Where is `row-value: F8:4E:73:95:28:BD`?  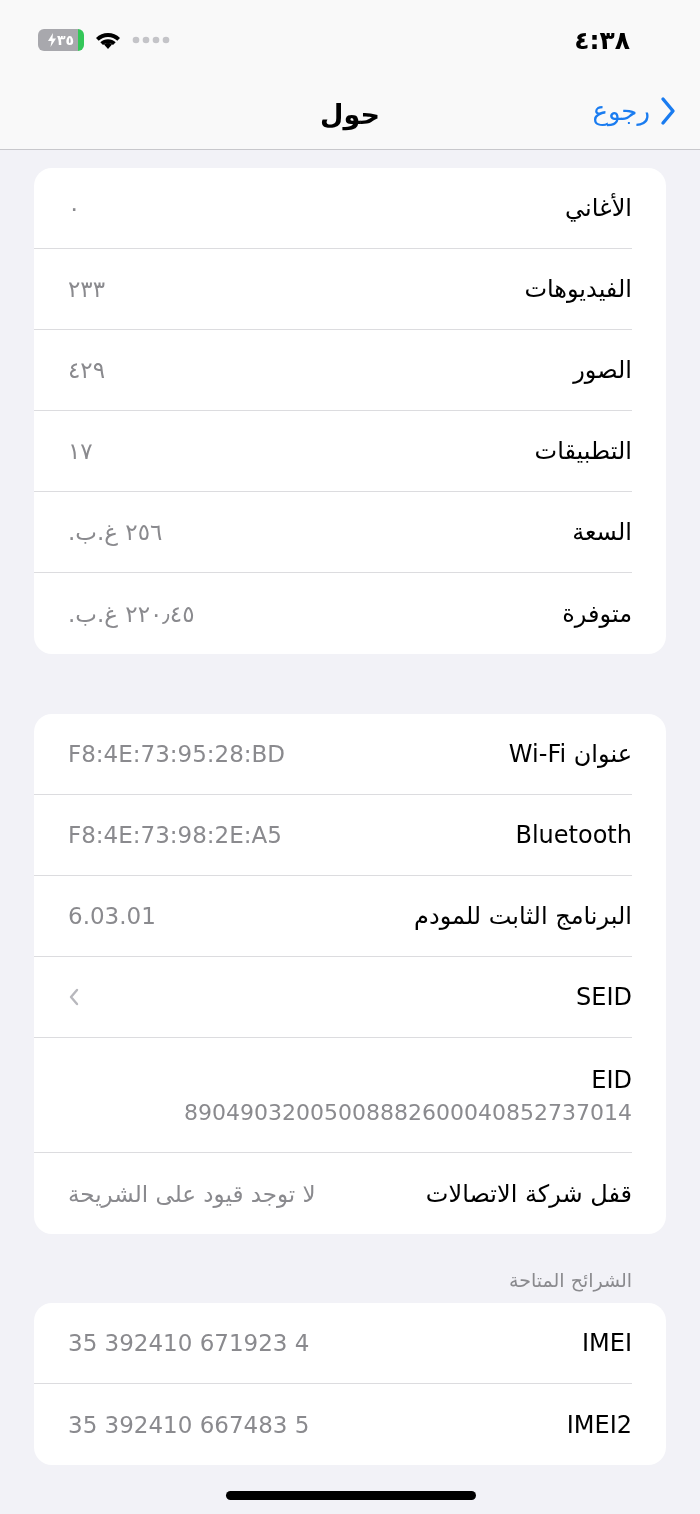
row-value: F8:4E:73:95:28:BD is located at coordinates (177, 754).